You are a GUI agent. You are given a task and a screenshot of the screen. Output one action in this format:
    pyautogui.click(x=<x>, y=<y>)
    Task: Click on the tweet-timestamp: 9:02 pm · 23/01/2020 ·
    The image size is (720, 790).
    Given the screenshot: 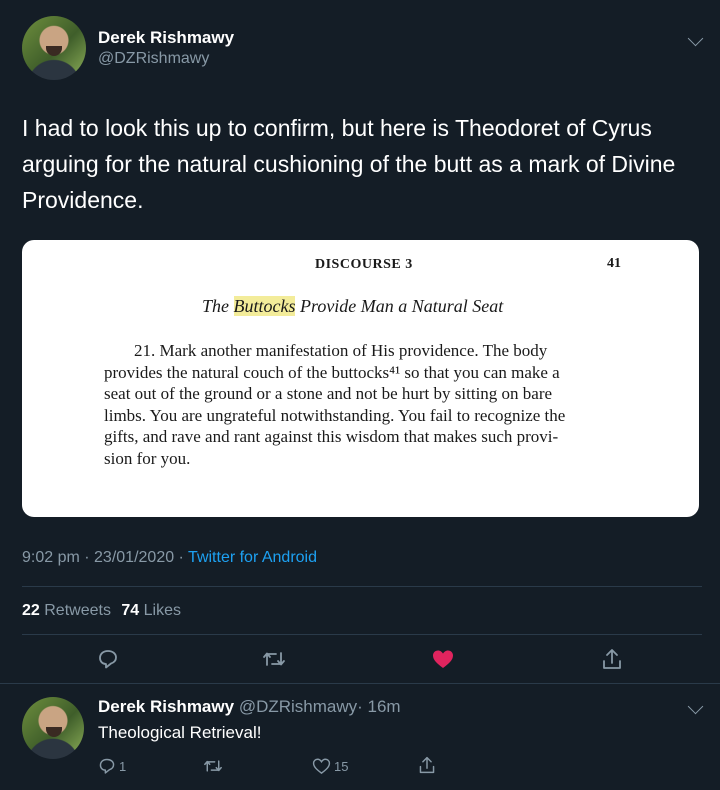 What is the action you would take?
    pyautogui.click(x=105, y=557)
    